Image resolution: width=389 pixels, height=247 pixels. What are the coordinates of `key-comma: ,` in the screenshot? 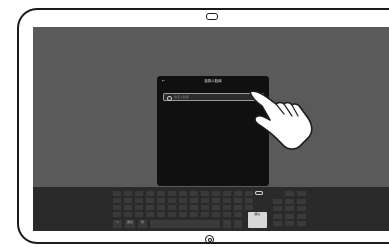 It's located at (227, 224).